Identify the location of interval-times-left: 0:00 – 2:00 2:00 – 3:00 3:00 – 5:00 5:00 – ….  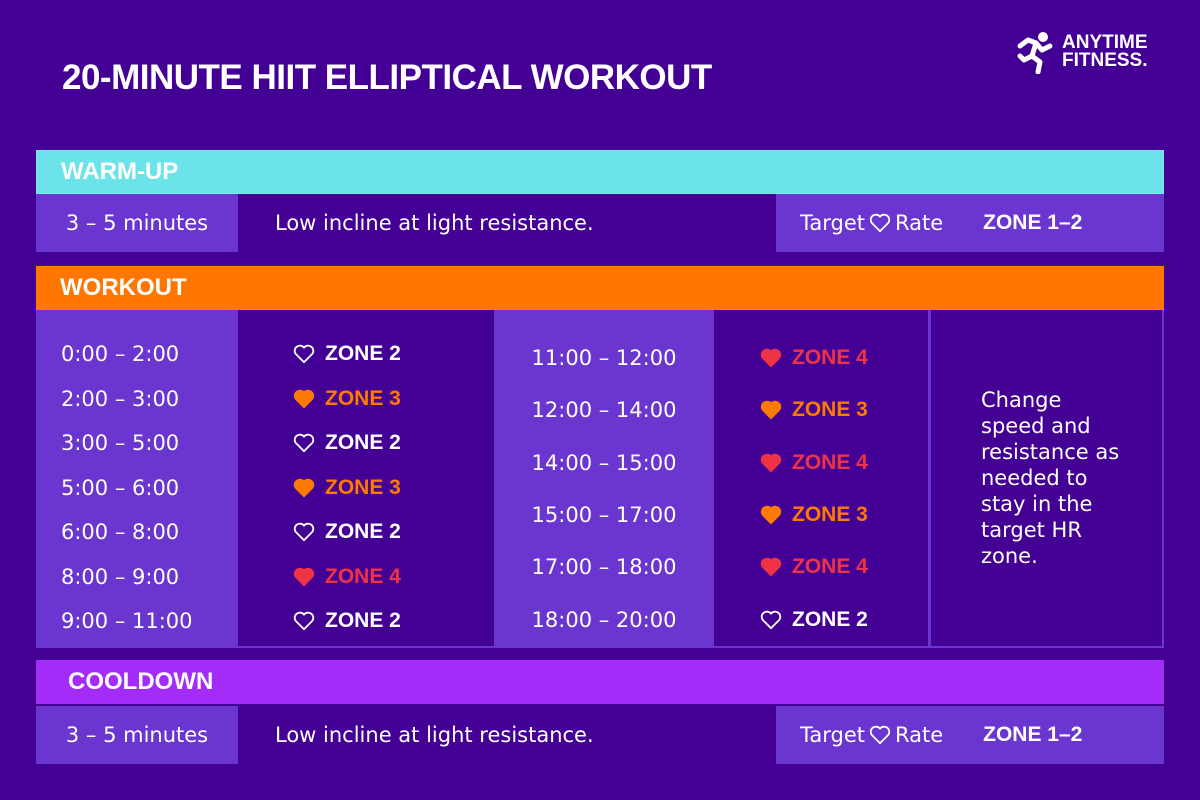
(137, 478).